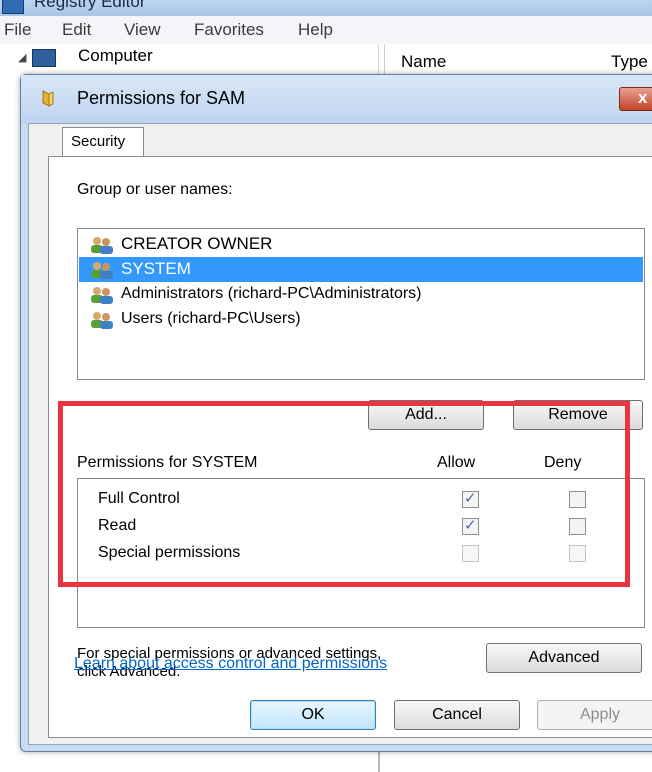 This screenshot has width=652, height=772. Describe the element at coordinates (361, 319) in the screenshot. I see `list-item-users: Users (richard-PC\Users)` at that location.